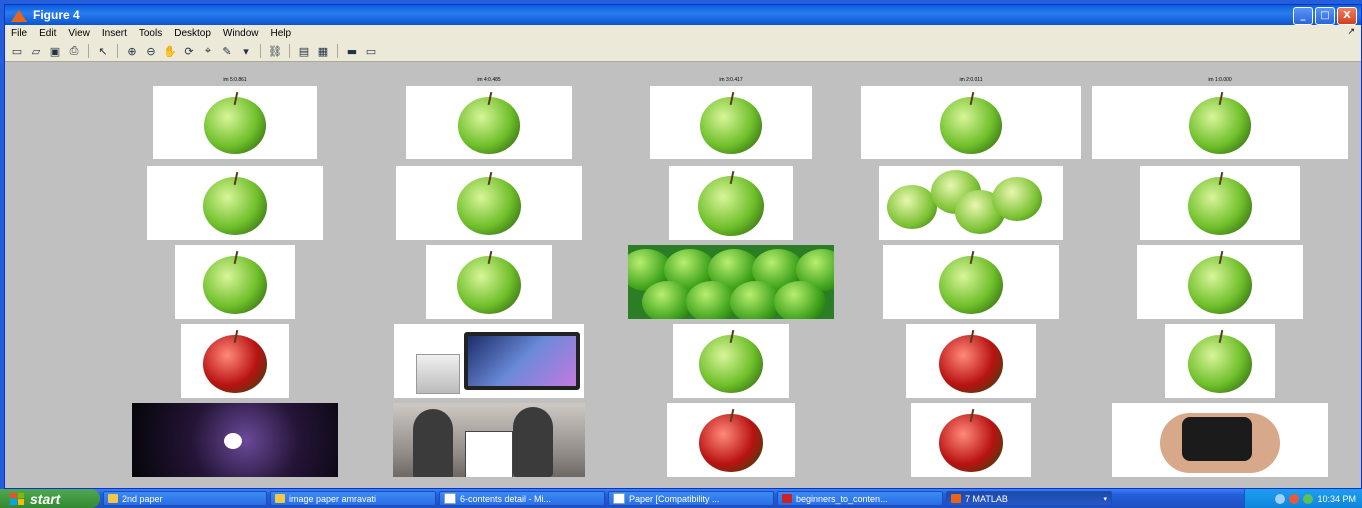 The image size is (1362, 508). I want to click on image-tile-green-apples-pile, so click(731, 282).